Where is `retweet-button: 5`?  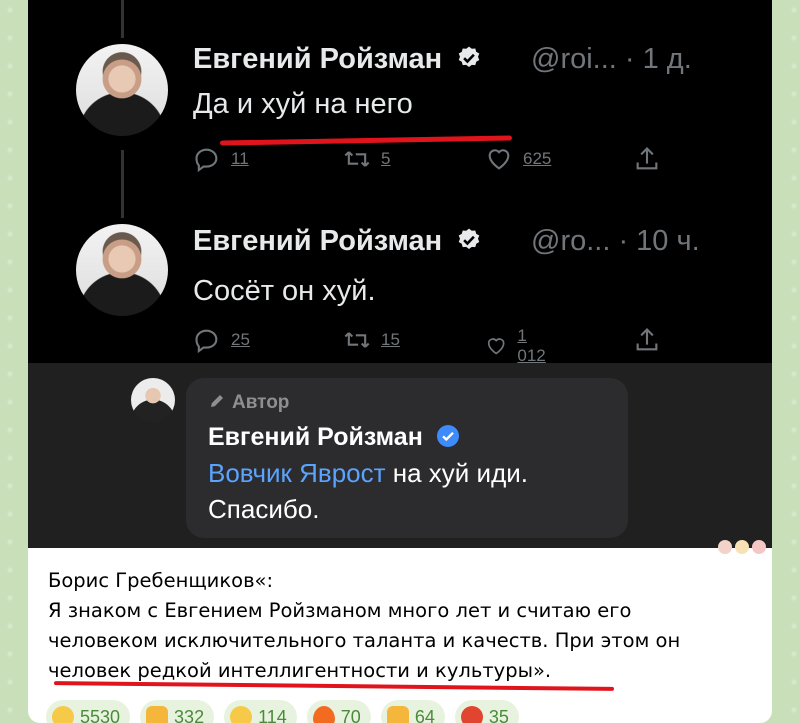
retweet-button: 5 is located at coordinates (366, 159).